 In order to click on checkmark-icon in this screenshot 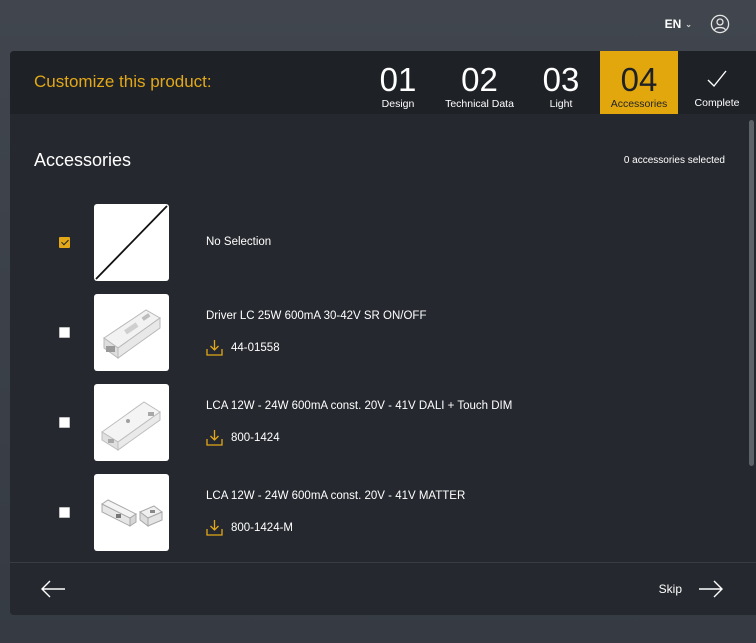, I will do `click(717, 79)`.